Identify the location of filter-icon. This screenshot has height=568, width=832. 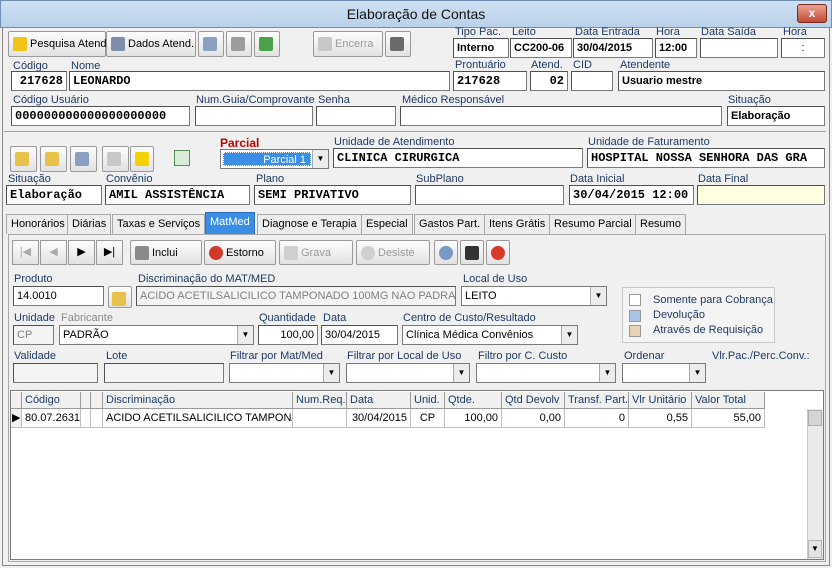
(182, 158).